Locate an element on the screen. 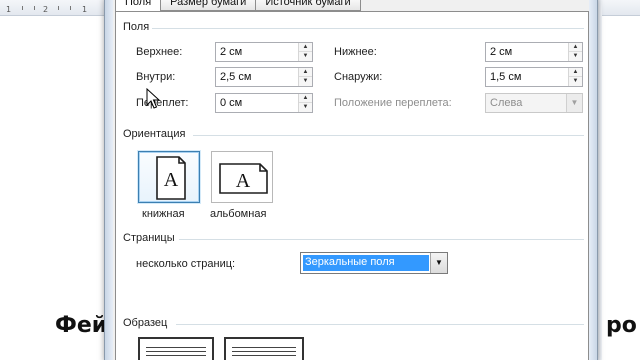 The height and width of the screenshot is (360, 640). preview-right-page is located at coordinates (264, 348).